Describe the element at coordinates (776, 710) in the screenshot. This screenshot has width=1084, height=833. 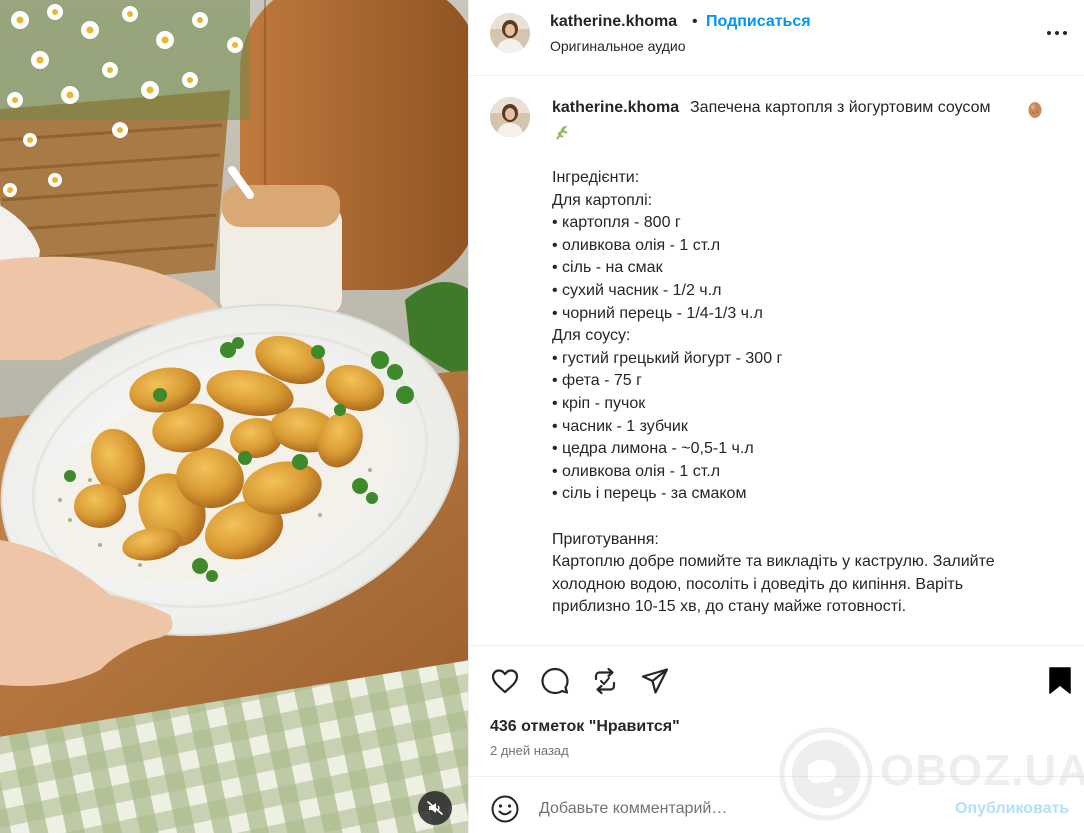
I see `action-bar: 436 отметок "Нравится" 2 дней назад` at that location.